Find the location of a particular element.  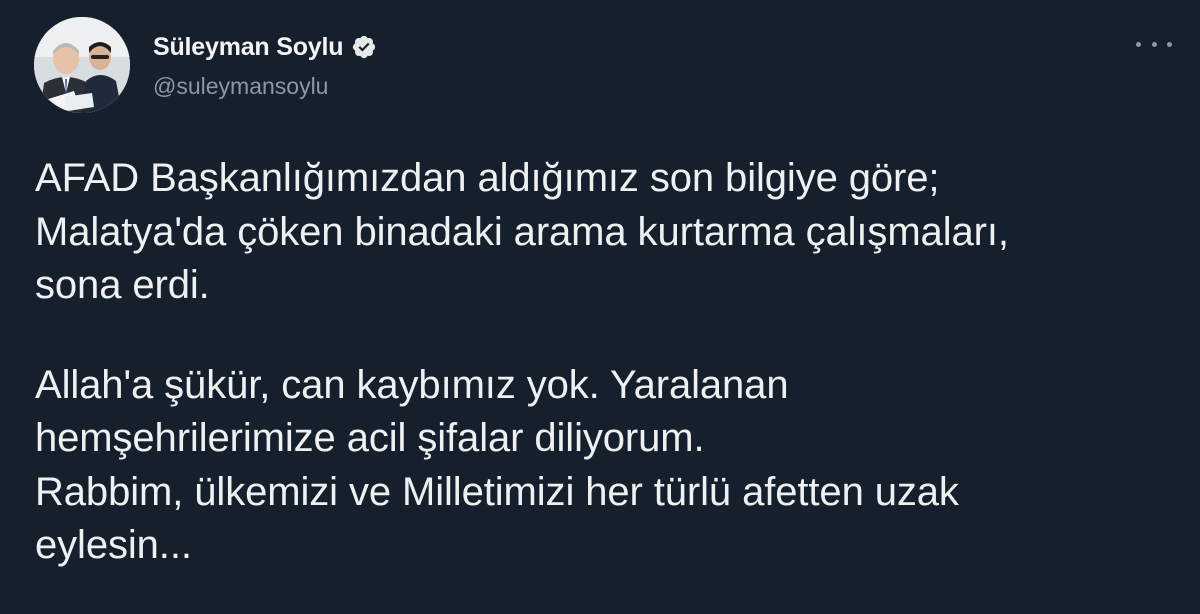

tweet-line: sona erdi. is located at coordinates (122, 285).